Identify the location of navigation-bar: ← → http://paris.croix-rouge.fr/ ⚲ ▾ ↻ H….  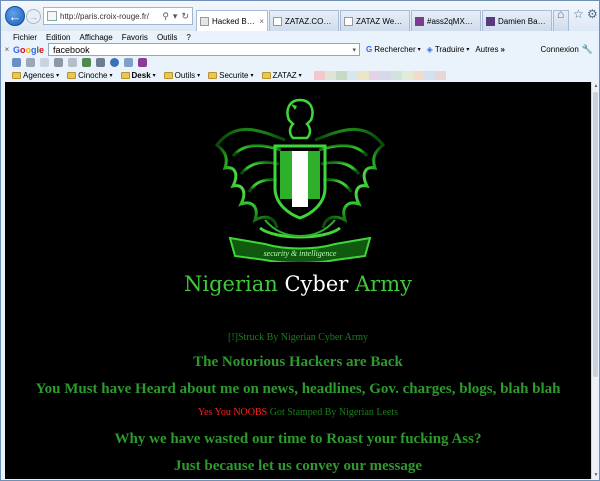
(300, 16).